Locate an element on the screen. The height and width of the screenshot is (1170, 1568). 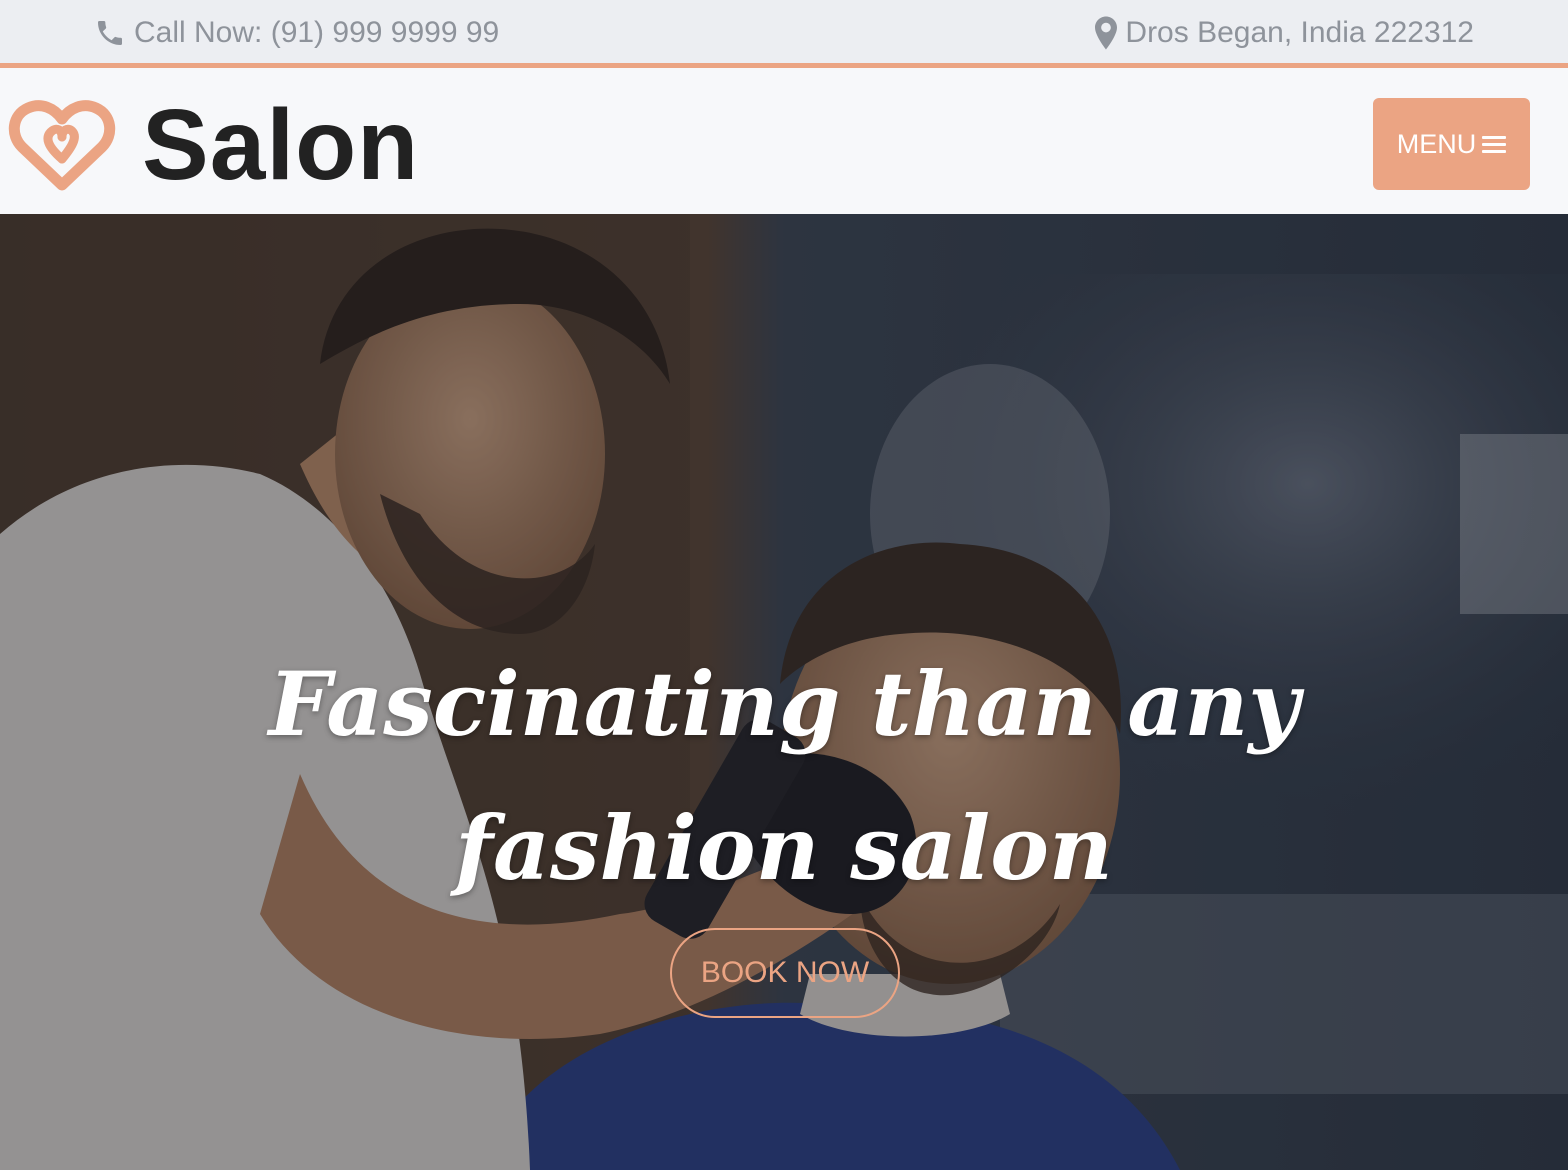
map-marker-icon is located at coordinates (1106, 33).